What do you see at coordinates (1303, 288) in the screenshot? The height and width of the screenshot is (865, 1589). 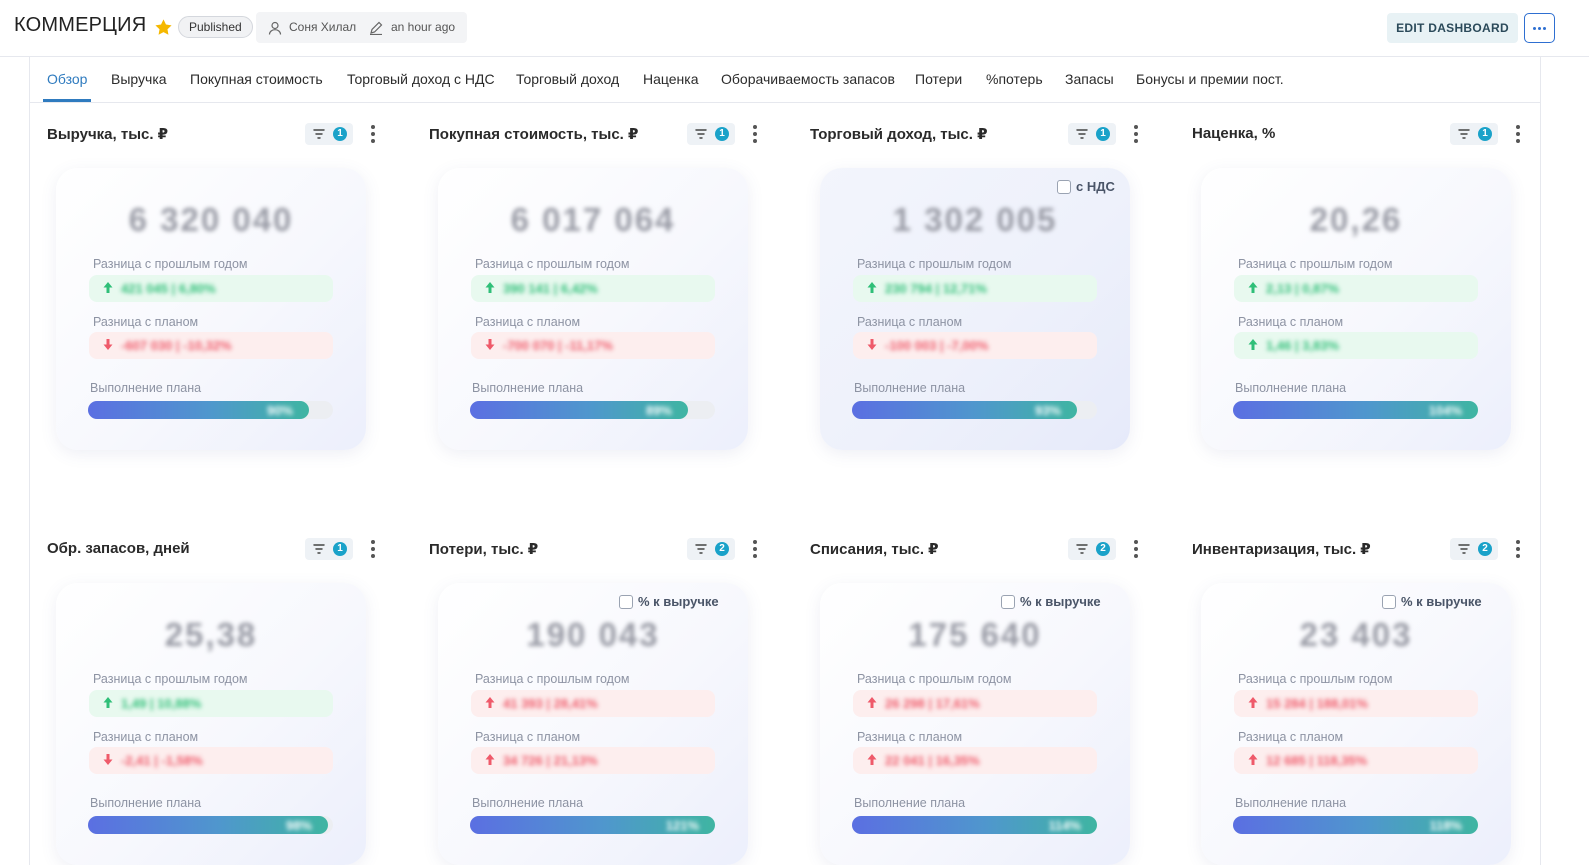 I see `prev-year-delta-value: 2,13 | 0,87%` at bounding box center [1303, 288].